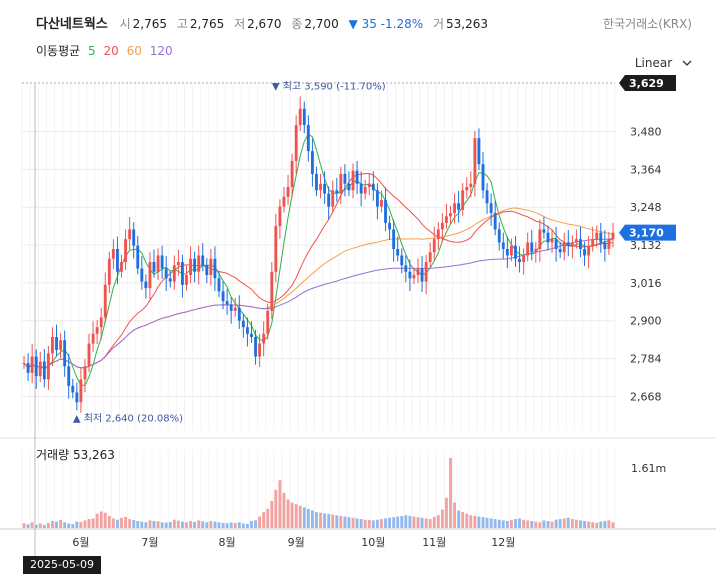  Describe the element at coordinates (646, 233) in the screenshot. I see `price-tag-label: 3,170` at that location.